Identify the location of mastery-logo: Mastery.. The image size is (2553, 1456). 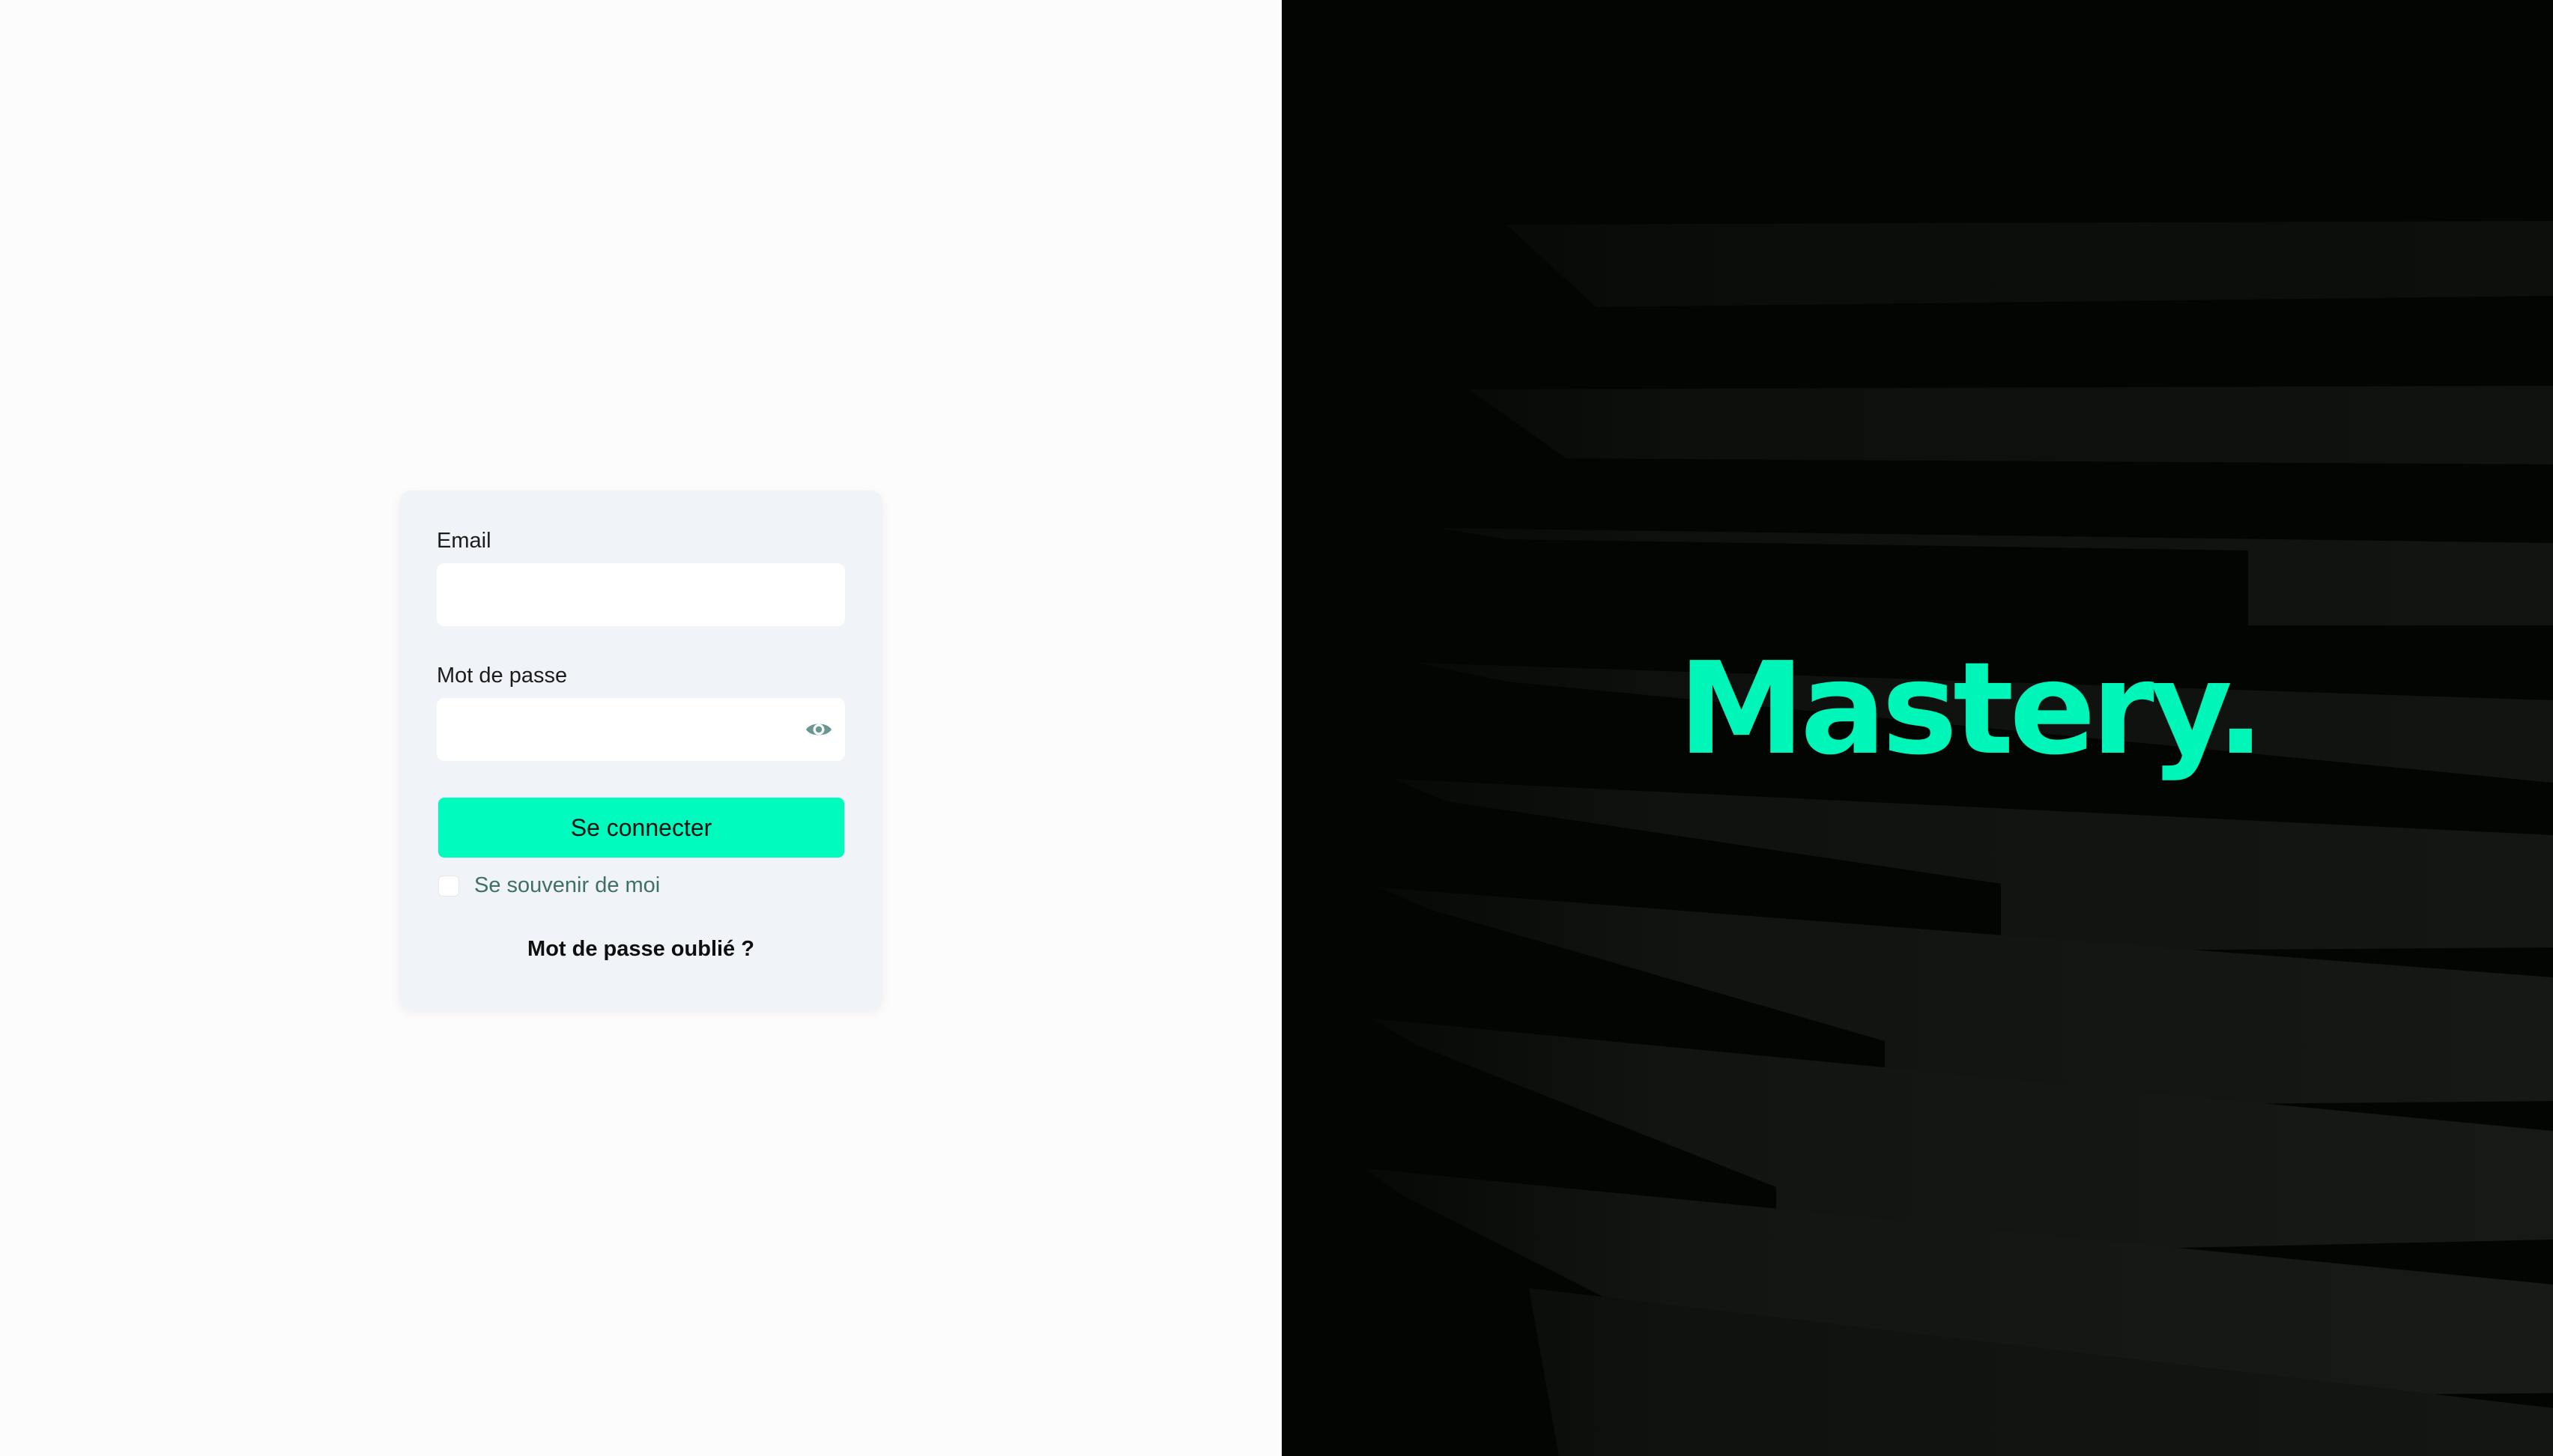
(1971, 720).